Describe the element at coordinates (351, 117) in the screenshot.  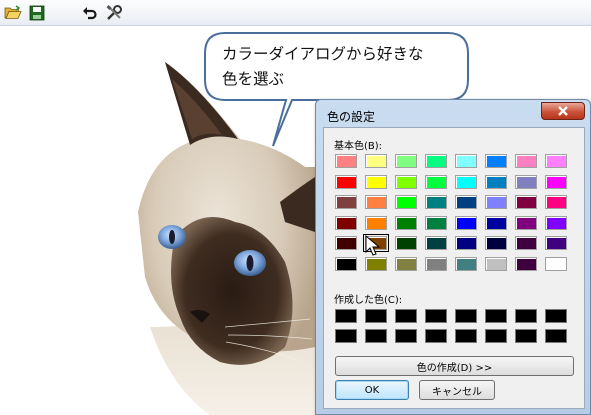
I see `dialog-title: 色の設定` at that location.